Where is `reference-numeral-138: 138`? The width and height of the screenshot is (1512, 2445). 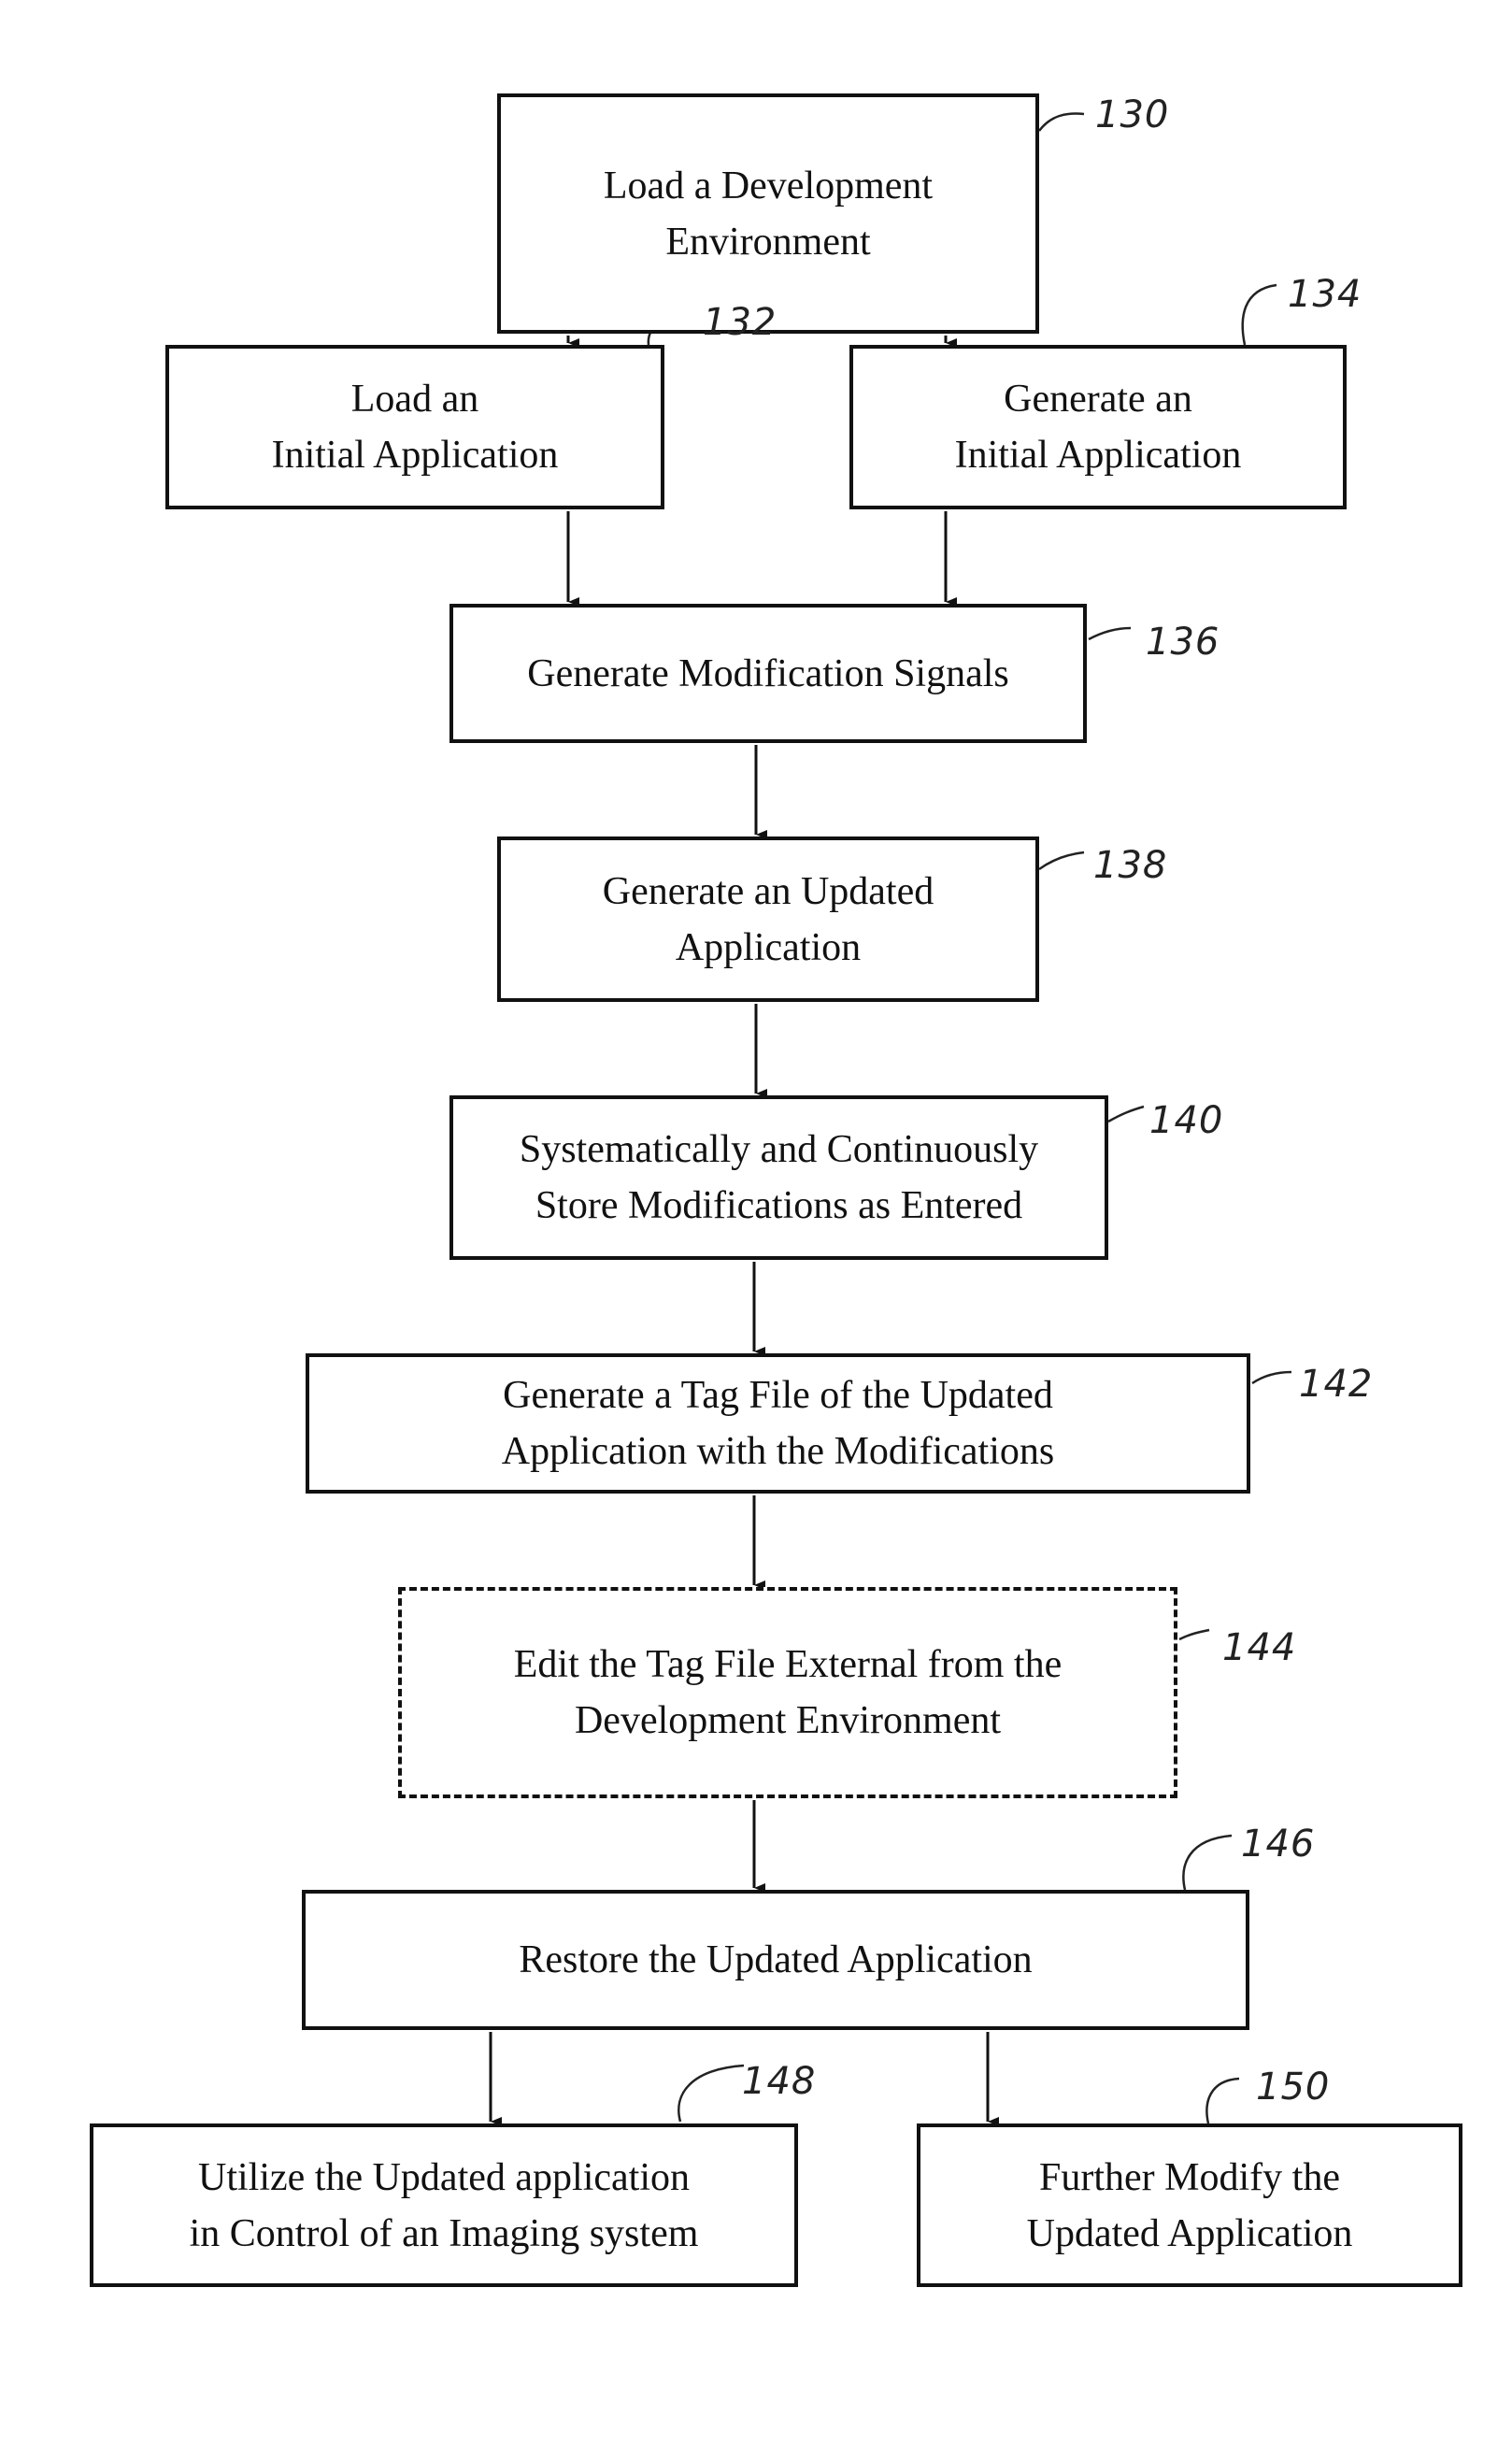
reference-numeral-138: 138 is located at coordinates (1130, 865).